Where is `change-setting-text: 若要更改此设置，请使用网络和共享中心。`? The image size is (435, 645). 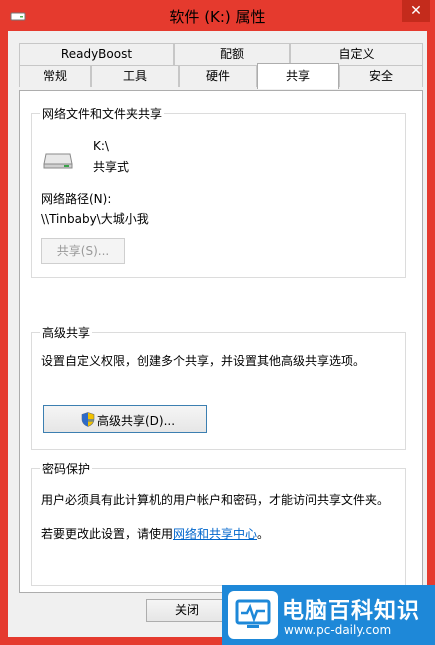 change-setting-text: 若要更改此设置，请使用网络和共享中心。 is located at coordinates (155, 533).